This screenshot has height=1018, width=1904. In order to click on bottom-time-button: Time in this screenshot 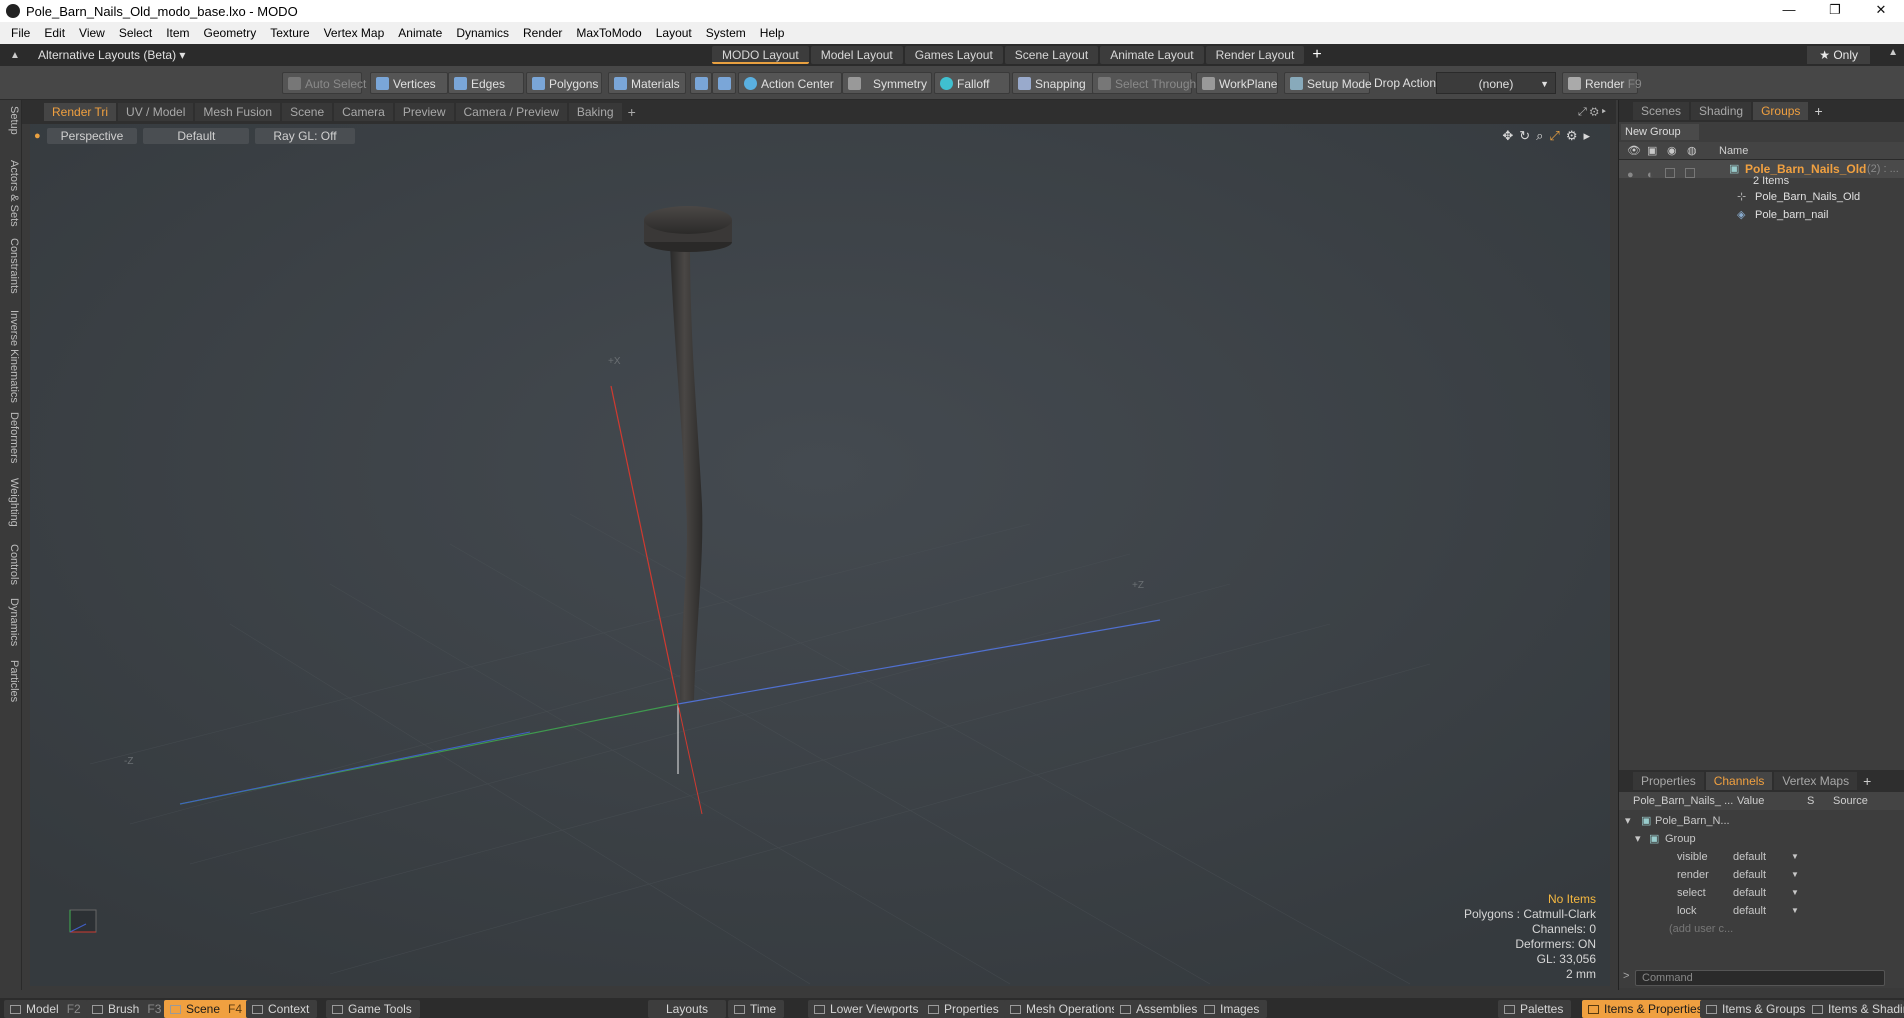, I will do `click(756, 1009)`.